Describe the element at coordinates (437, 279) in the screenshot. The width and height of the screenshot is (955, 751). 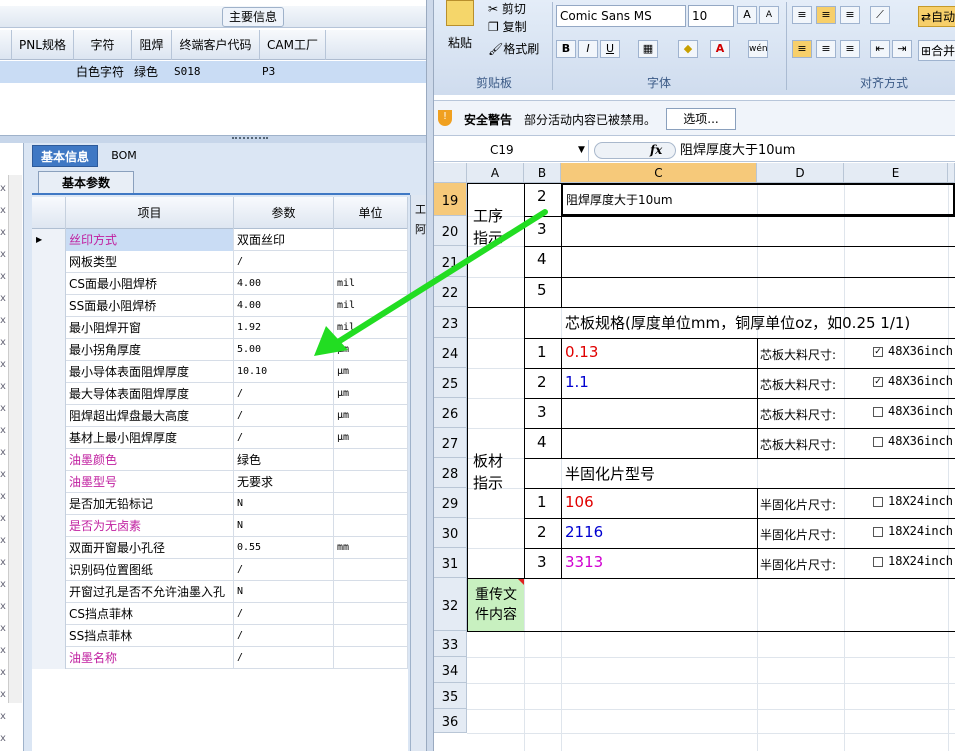
I see `arrow-shaft` at that location.